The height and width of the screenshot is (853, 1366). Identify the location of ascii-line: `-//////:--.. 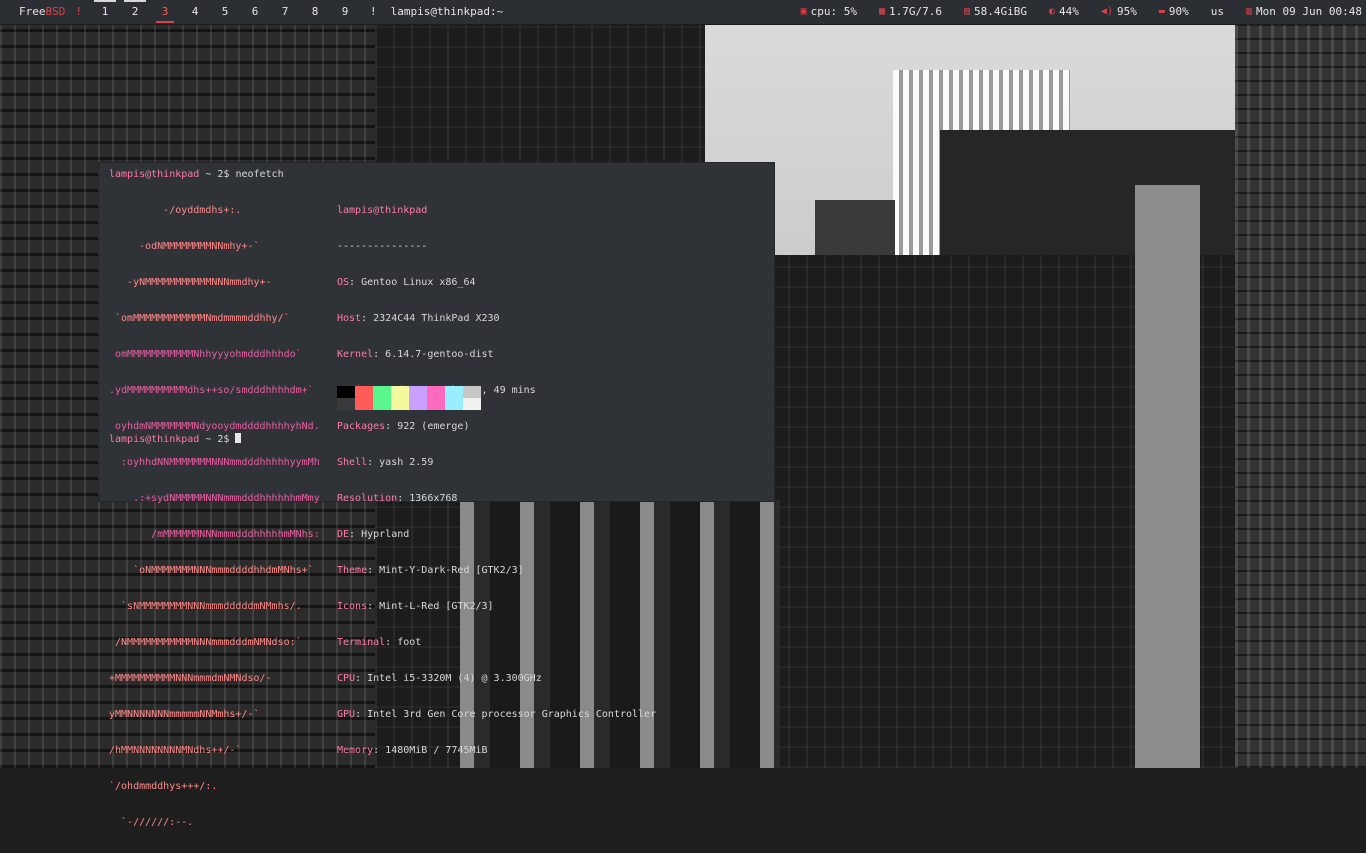
(151, 822).